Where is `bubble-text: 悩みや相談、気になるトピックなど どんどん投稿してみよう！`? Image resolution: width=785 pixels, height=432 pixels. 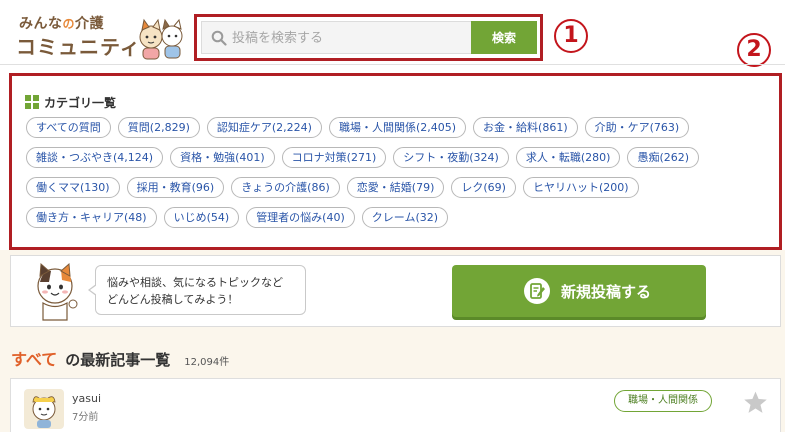
bubble-text: 悩みや相談、気になるトピックなど どんどん投稿してみよう！ is located at coordinates (195, 291).